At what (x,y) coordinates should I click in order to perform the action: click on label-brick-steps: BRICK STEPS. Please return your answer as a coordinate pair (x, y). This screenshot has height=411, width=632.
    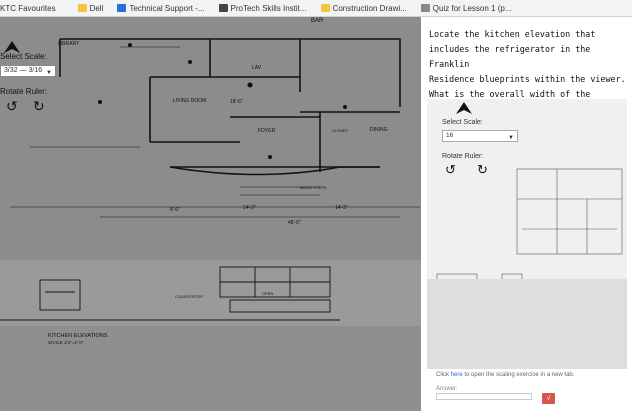
    Looking at the image, I should click on (313, 187).